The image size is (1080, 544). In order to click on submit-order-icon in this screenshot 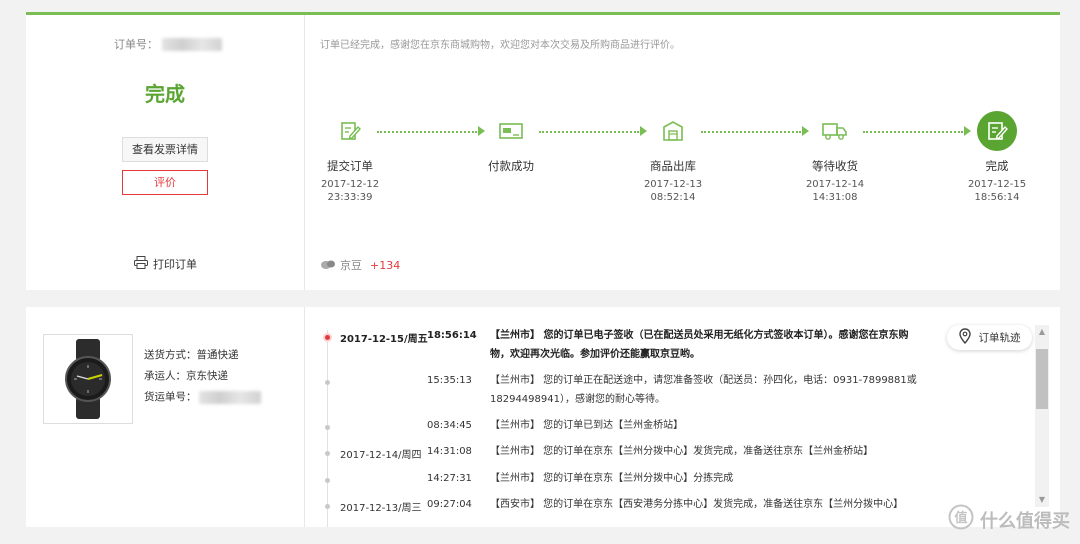, I will do `click(350, 131)`.